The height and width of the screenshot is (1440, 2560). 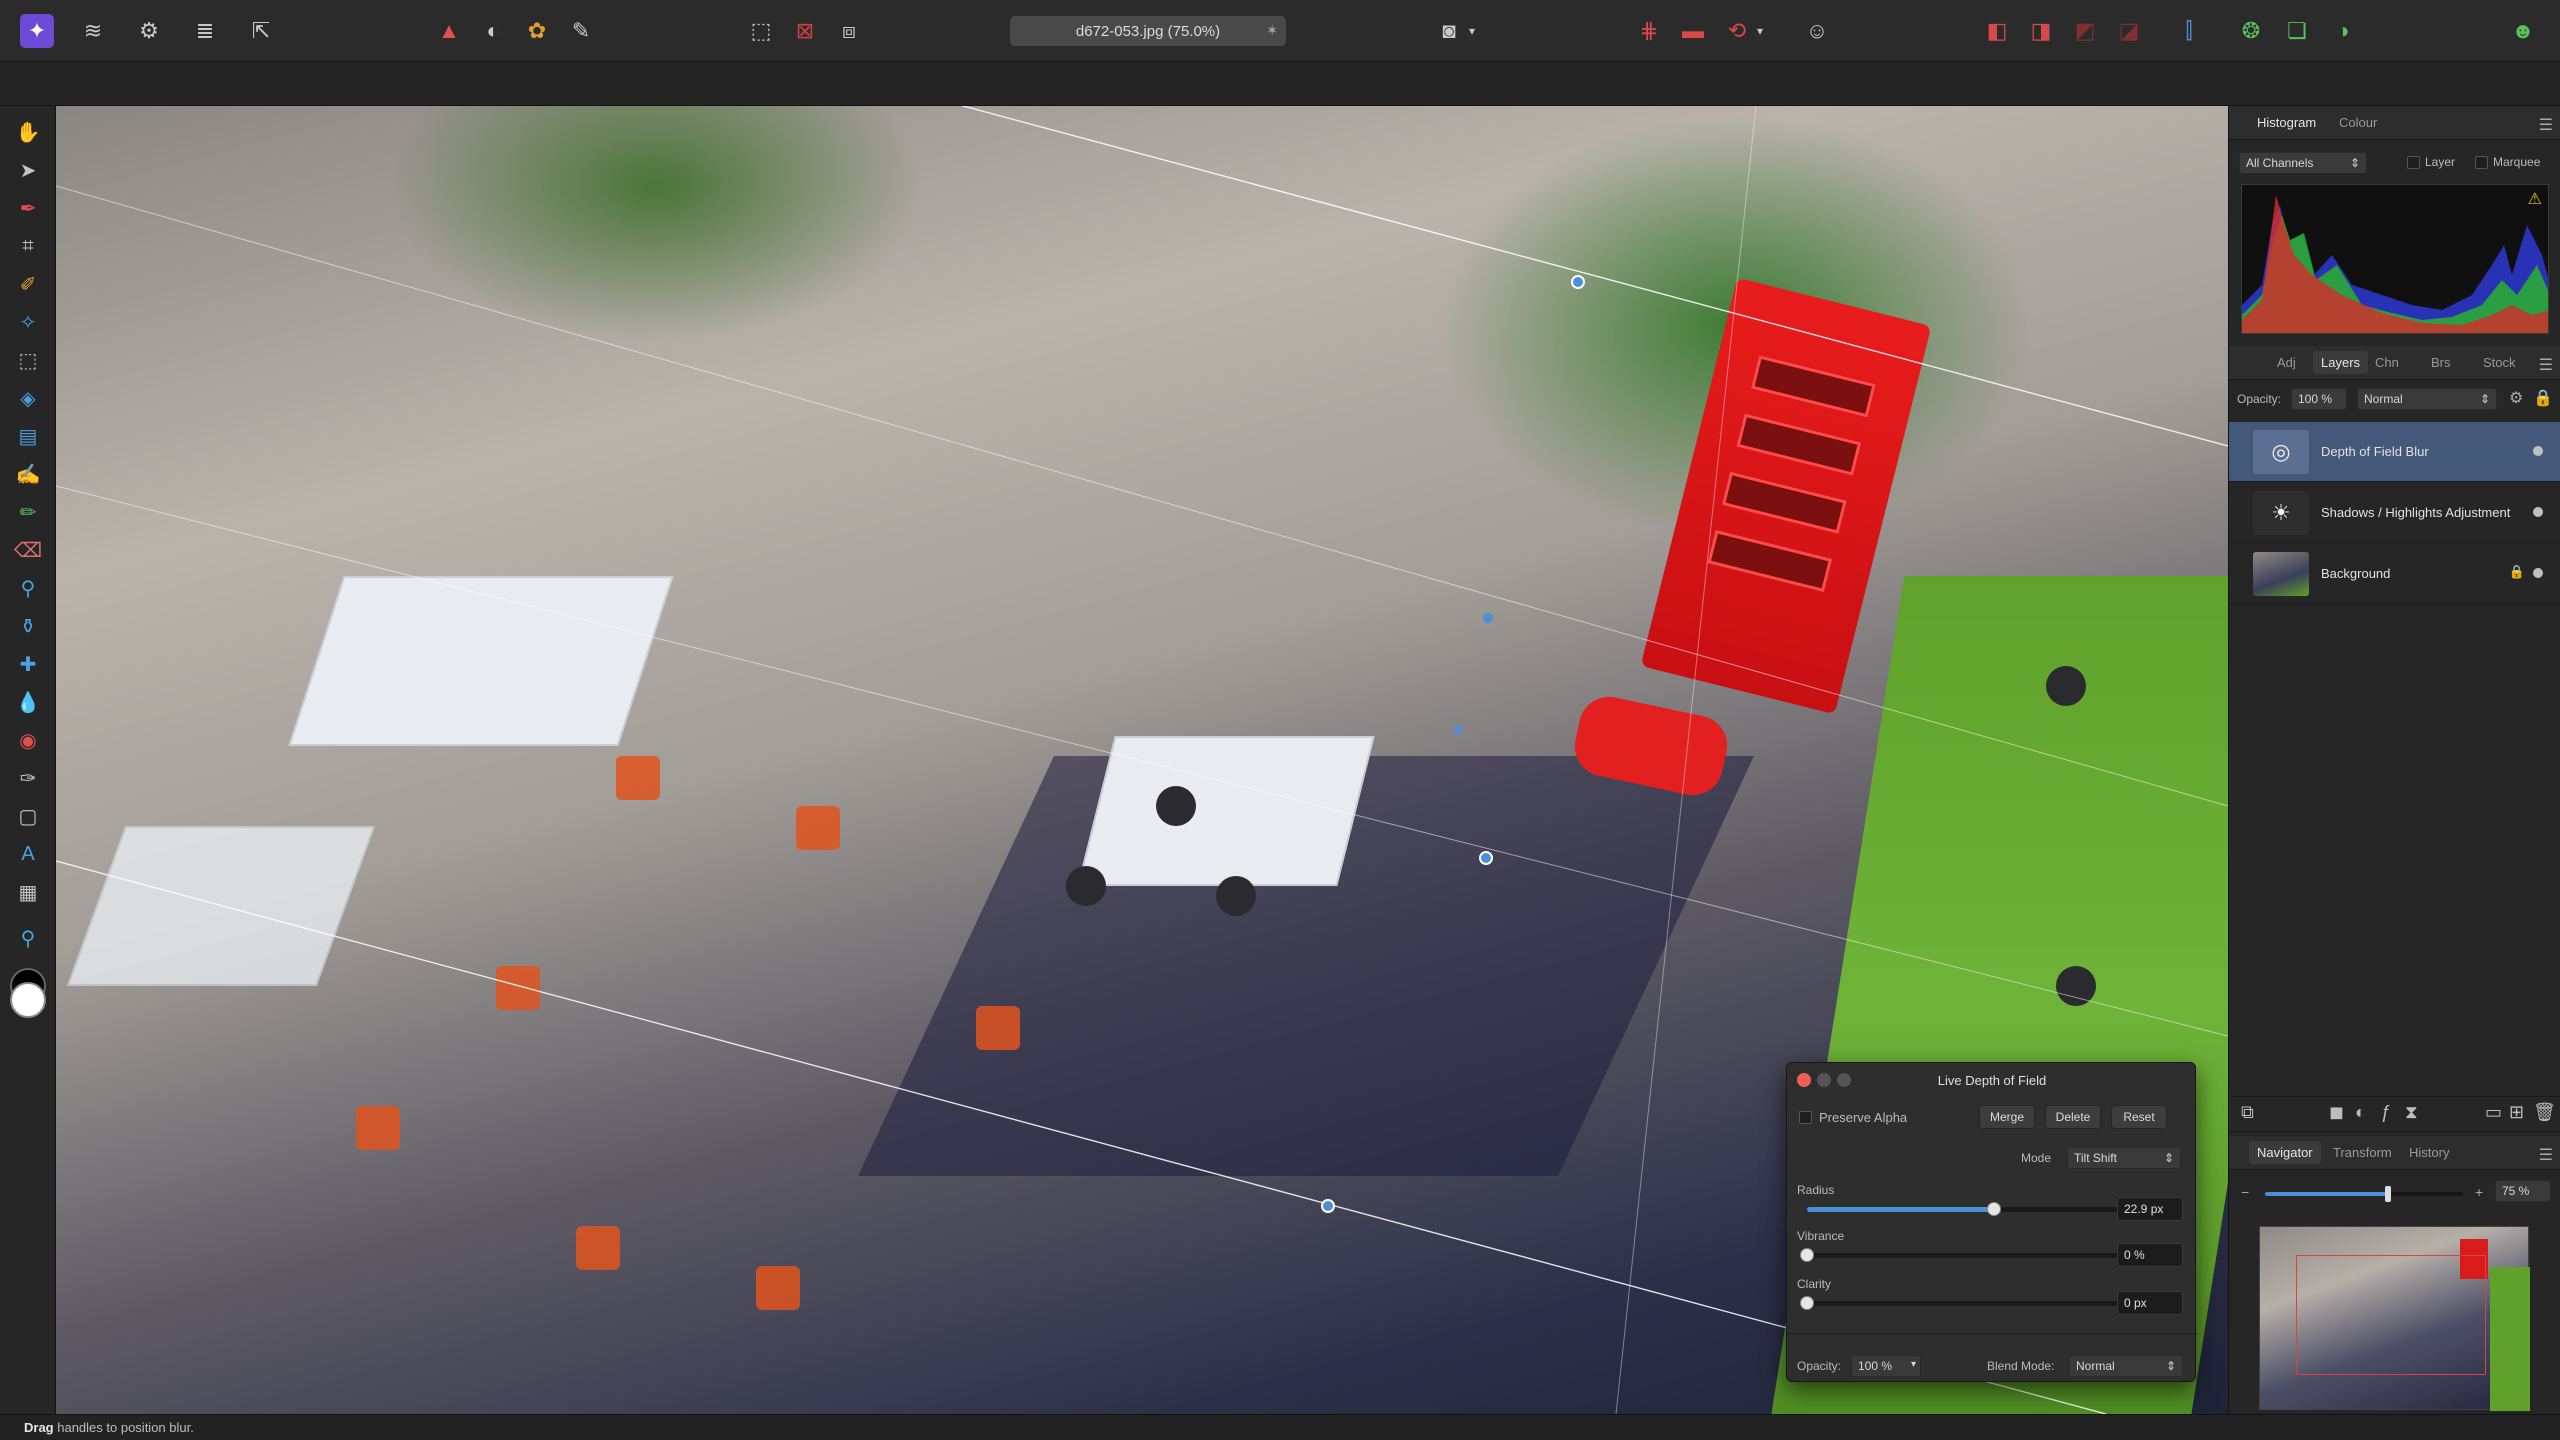 What do you see at coordinates (2085, 31) in the screenshot?
I see `arrange-front-icon: ◩` at bounding box center [2085, 31].